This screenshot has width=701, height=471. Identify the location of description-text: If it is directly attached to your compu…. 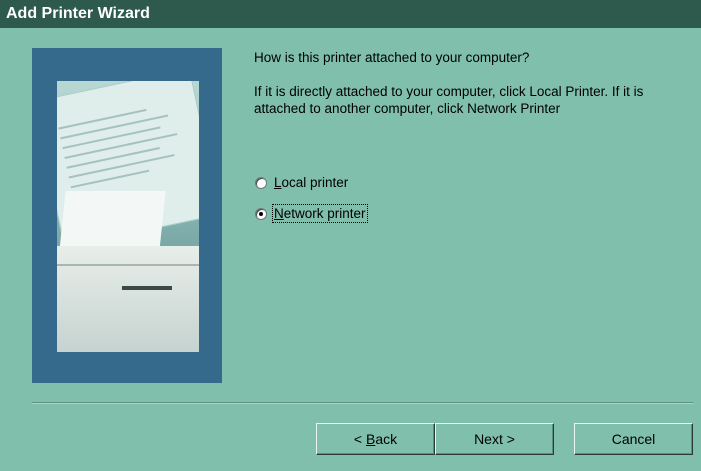
(449, 100).